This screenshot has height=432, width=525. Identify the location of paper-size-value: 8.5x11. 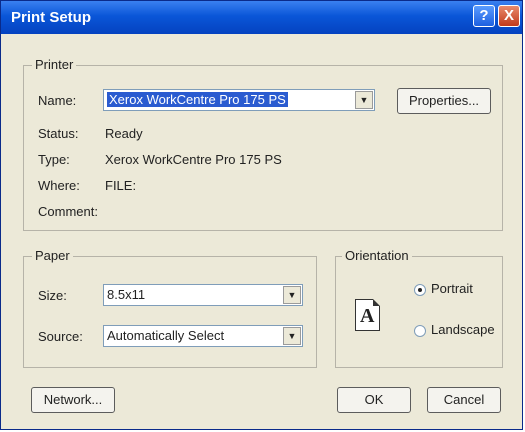
(126, 294).